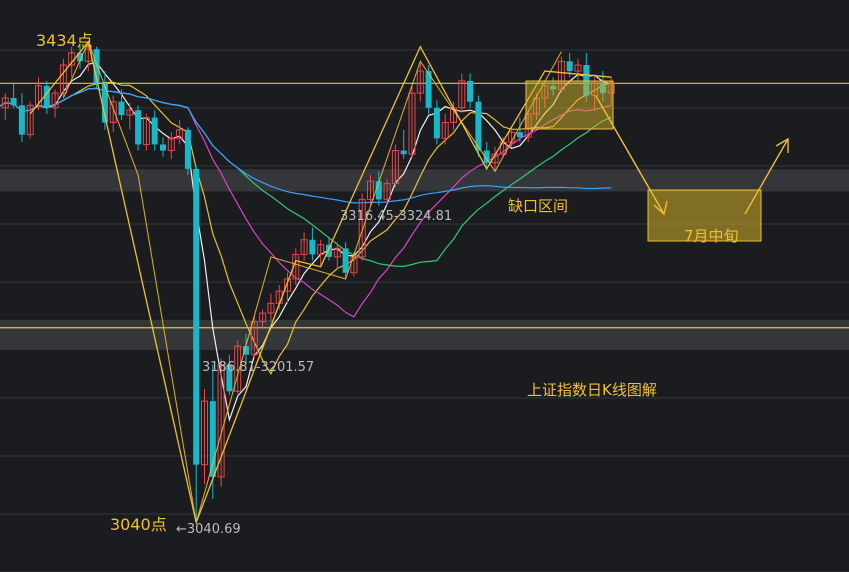 Image resolution: width=849 pixels, height=572 pixels. I want to click on low-value-label: ←3040.69, so click(208, 529).